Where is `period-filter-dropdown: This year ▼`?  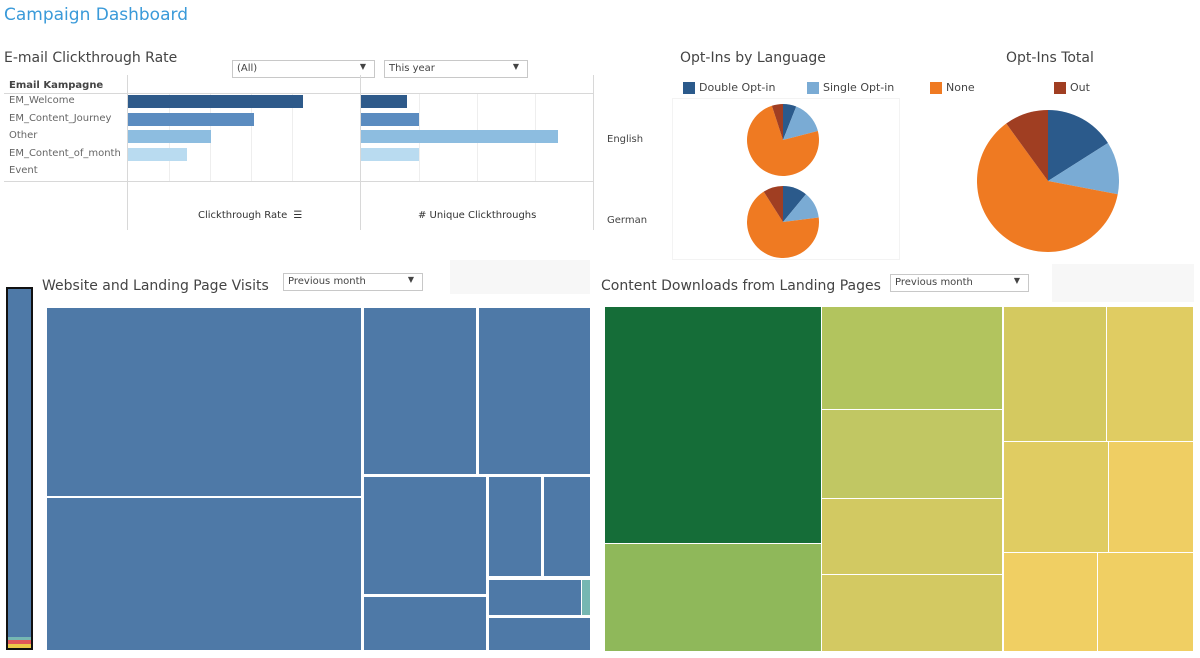 period-filter-dropdown: This year ▼ is located at coordinates (456, 69).